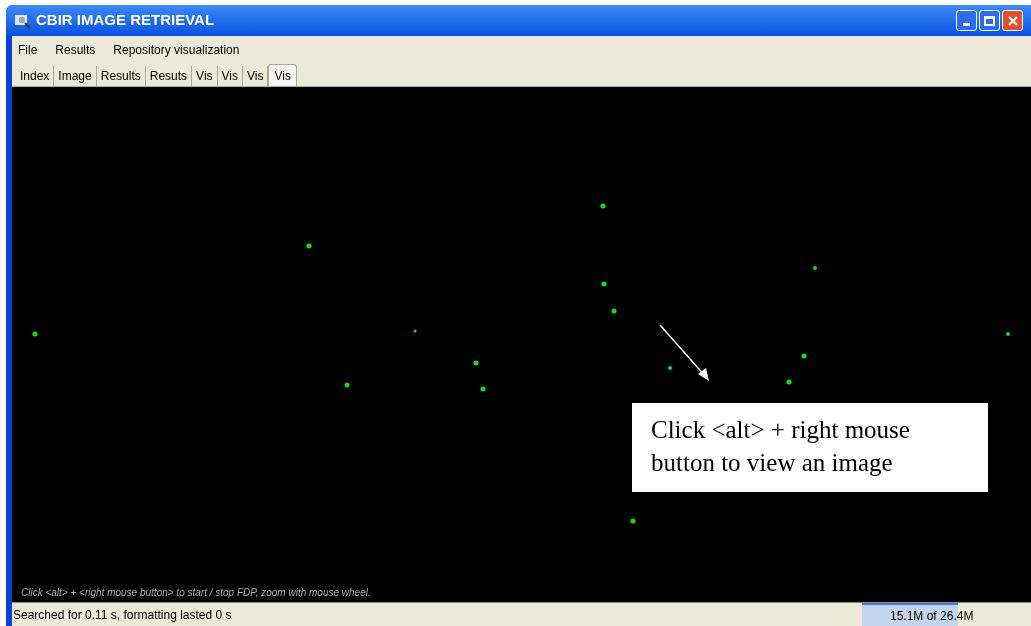  What do you see at coordinates (932, 616) in the screenshot?
I see `memory-reading: 15.1M of 26.4M` at bounding box center [932, 616].